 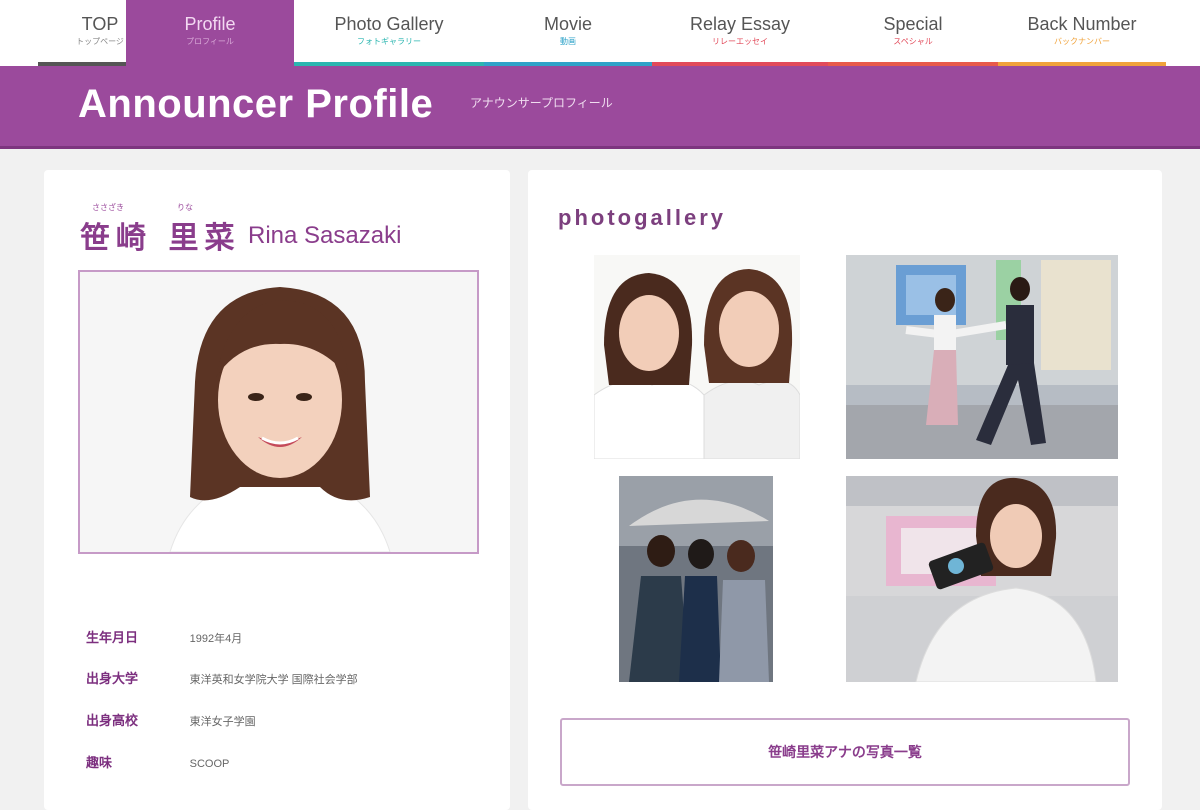 I want to click on page-title: Announcer Profile, so click(x=256, y=104).